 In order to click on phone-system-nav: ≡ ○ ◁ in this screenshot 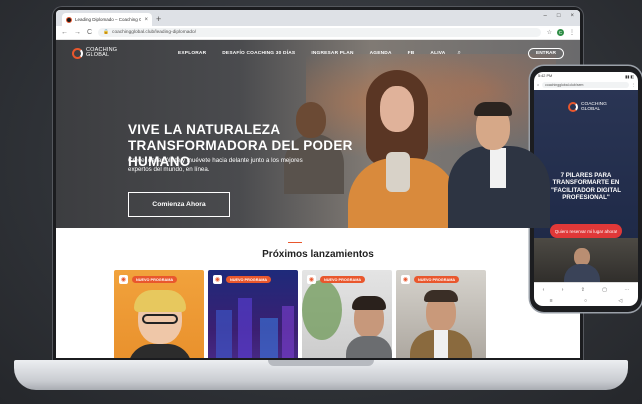, I will do `click(586, 301)`.